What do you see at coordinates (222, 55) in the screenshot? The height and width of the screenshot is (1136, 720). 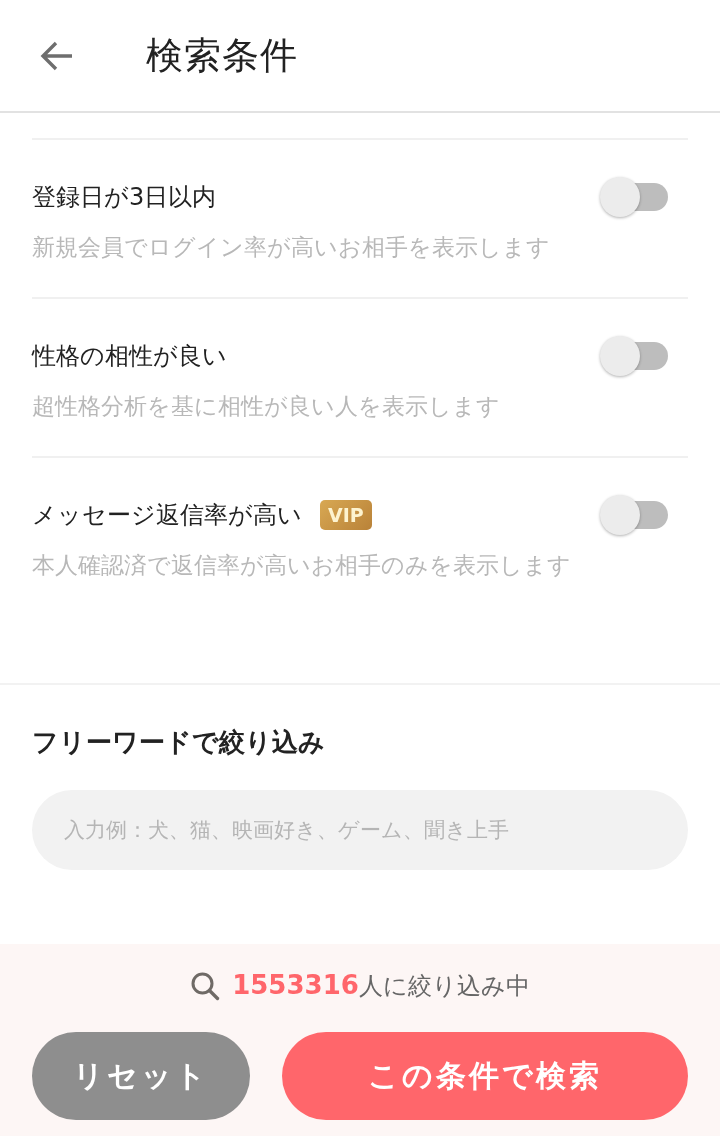 I see `page-title: 検索条件` at bounding box center [222, 55].